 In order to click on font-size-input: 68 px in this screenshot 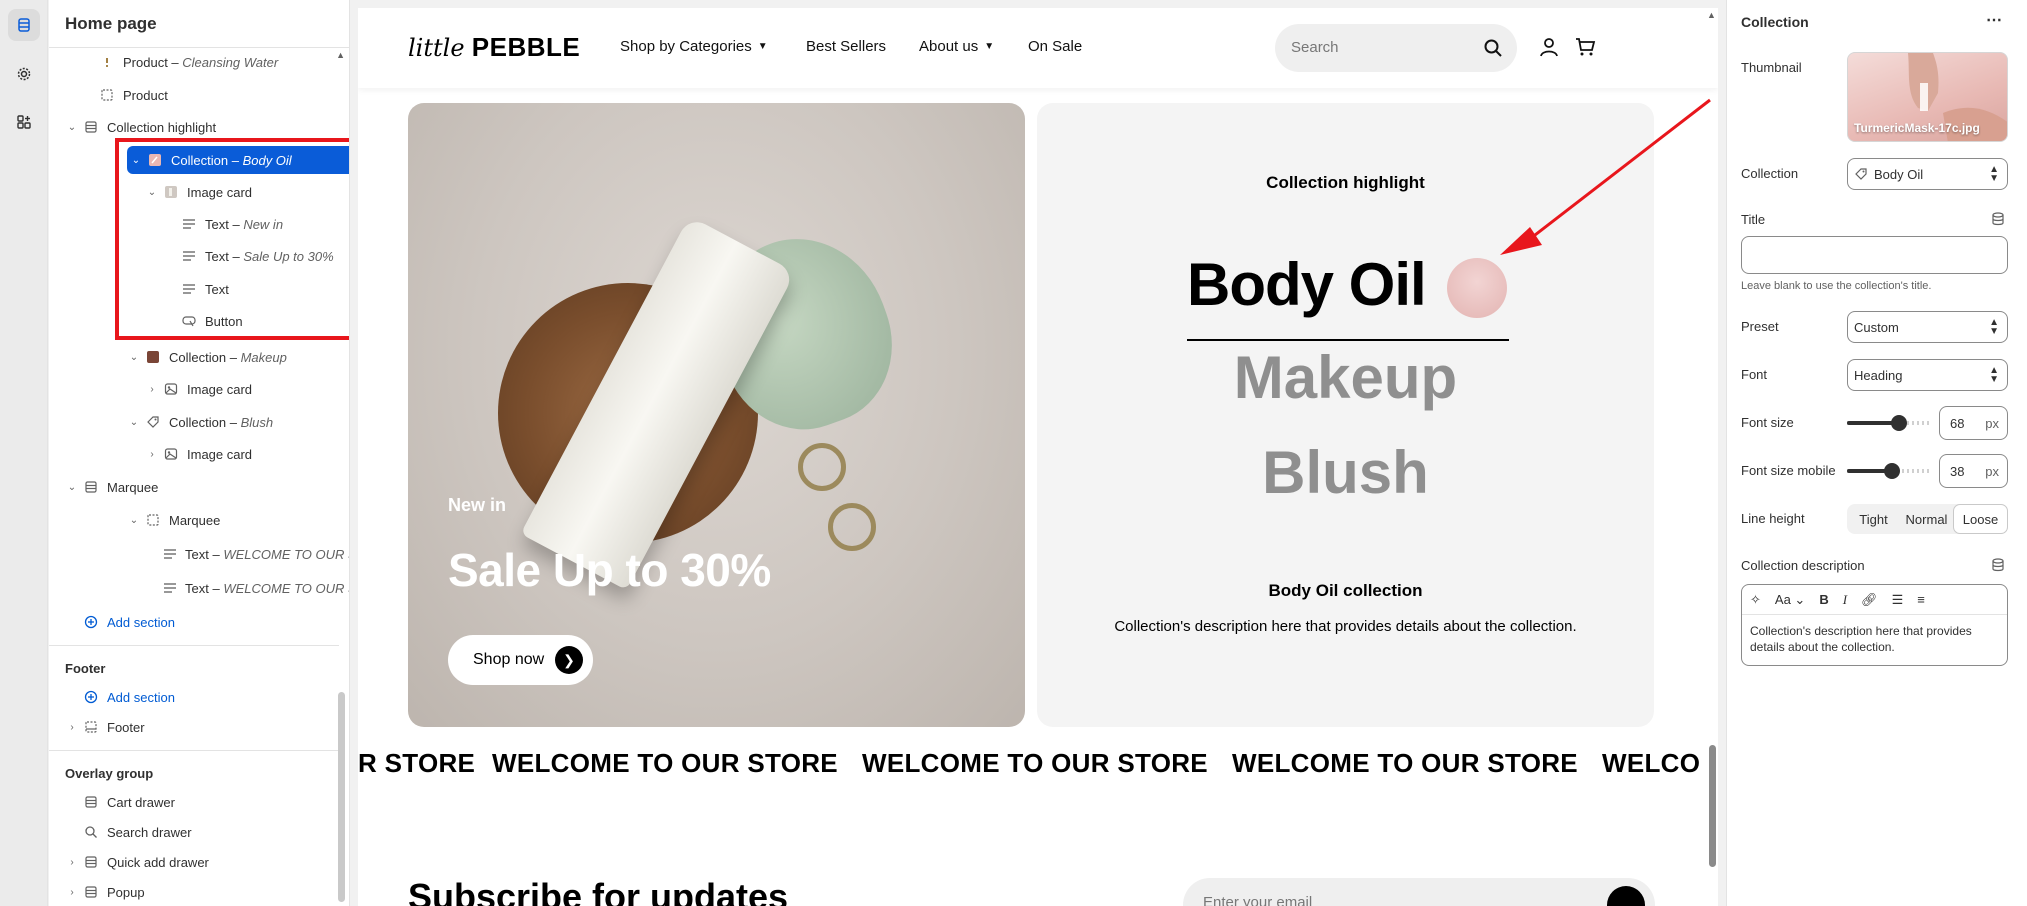, I will do `click(1973, 423)`.